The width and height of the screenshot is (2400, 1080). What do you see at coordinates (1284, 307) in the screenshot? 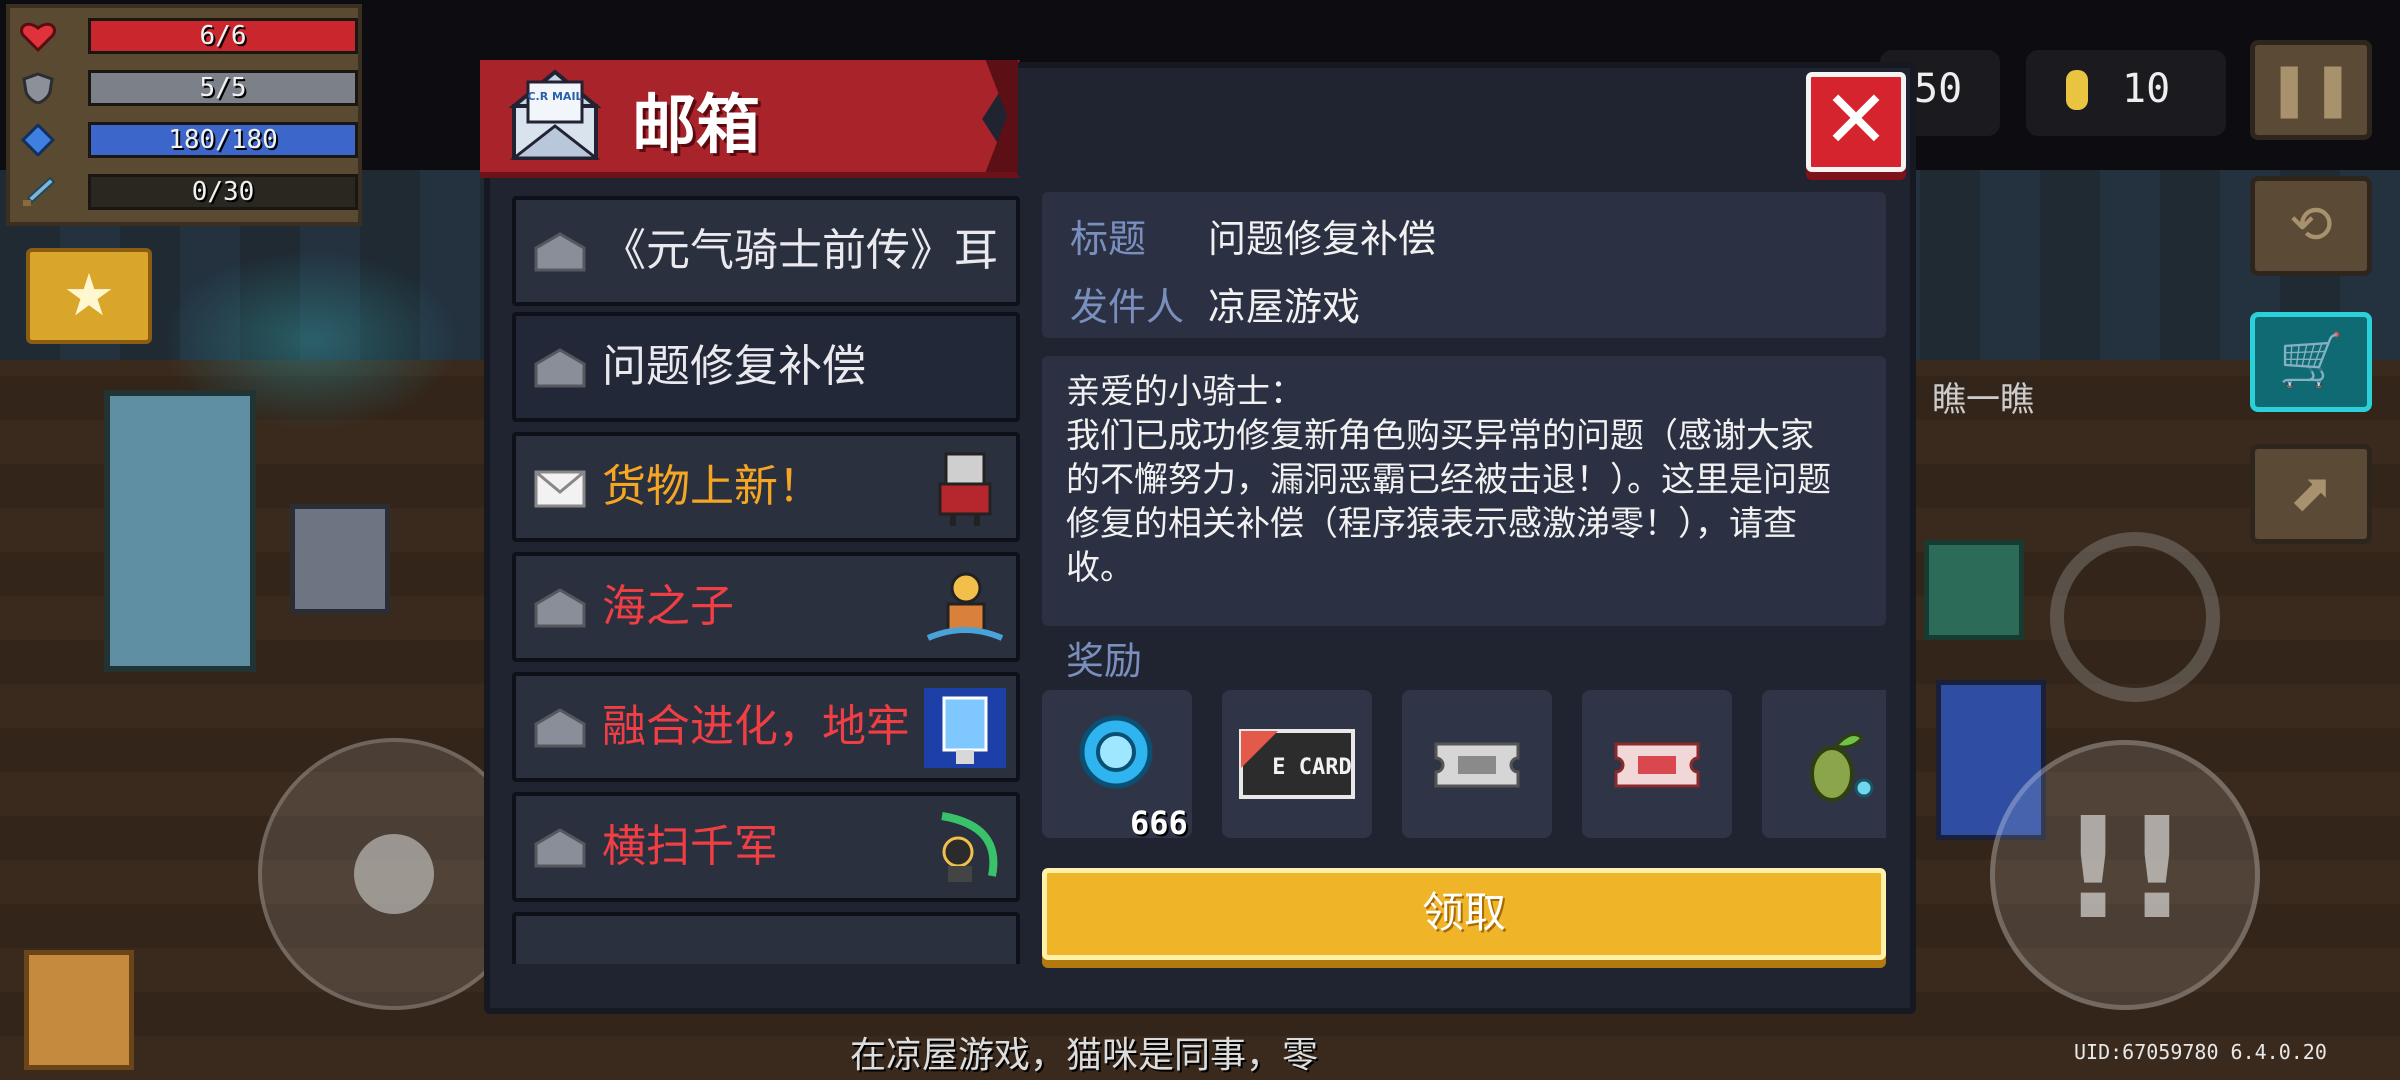
I see `sender-value: 凉屋游戏` at bounding box center [1284, 307].